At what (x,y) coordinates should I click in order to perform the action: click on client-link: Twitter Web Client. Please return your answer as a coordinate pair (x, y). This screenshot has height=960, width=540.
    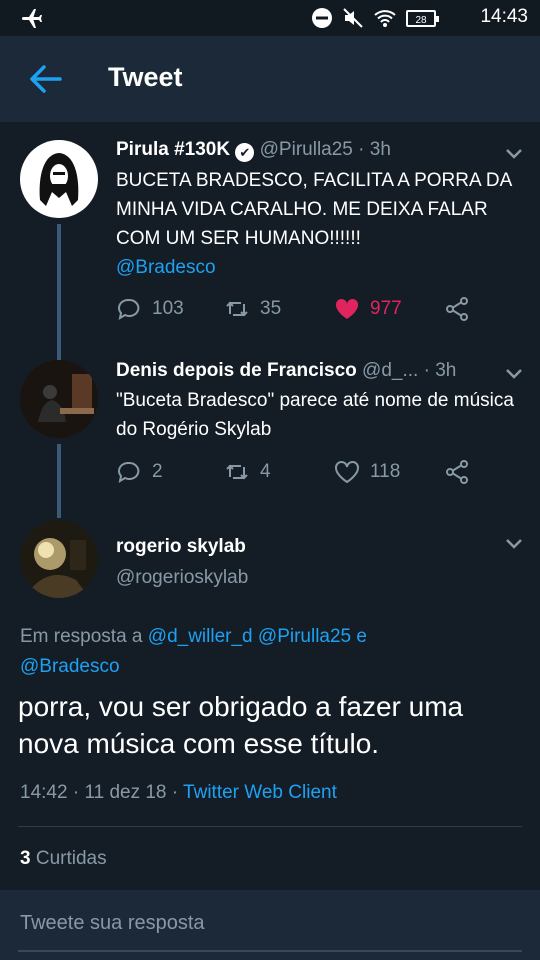
    Looking at the image, I should click on (260, 792).